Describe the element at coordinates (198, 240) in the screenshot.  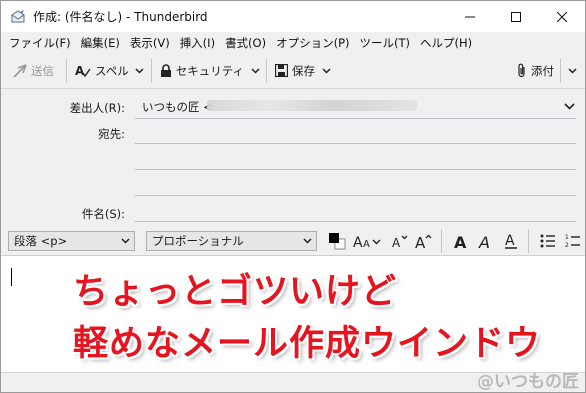
I see `font-family-value: プロポーショナル` at that location.